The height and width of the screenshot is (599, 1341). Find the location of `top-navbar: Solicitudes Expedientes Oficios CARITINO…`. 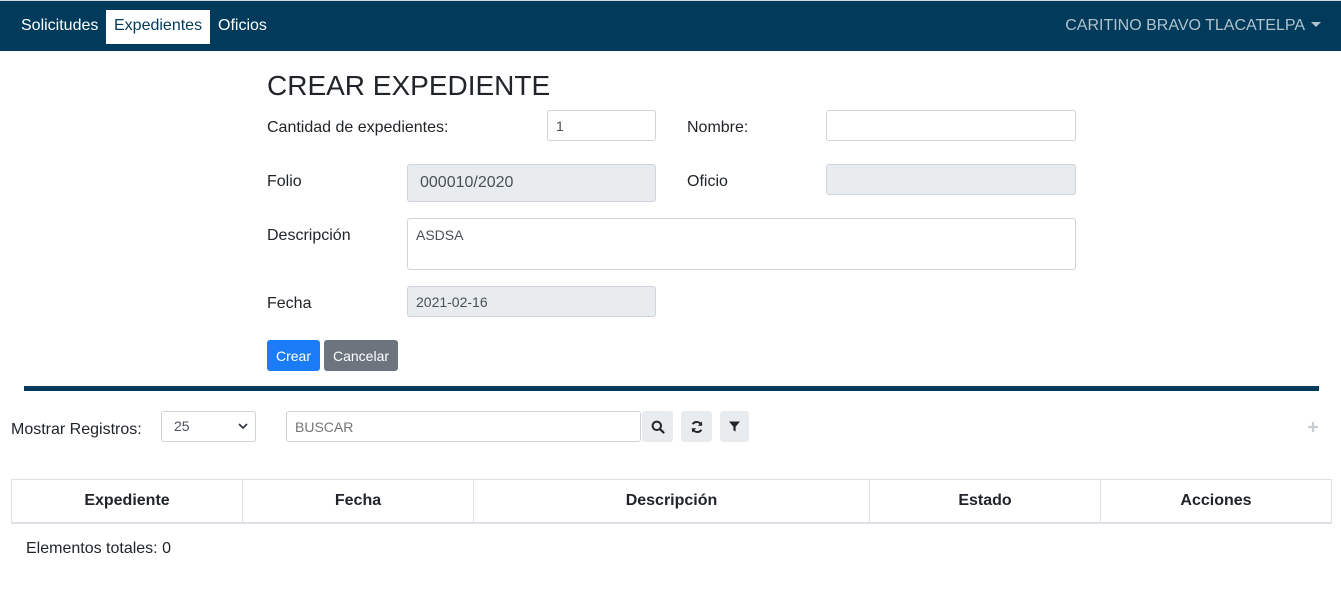

top-navbar: Solicitudes Expedientes Oficios CARITINO… is located at coordinates (670, 25).